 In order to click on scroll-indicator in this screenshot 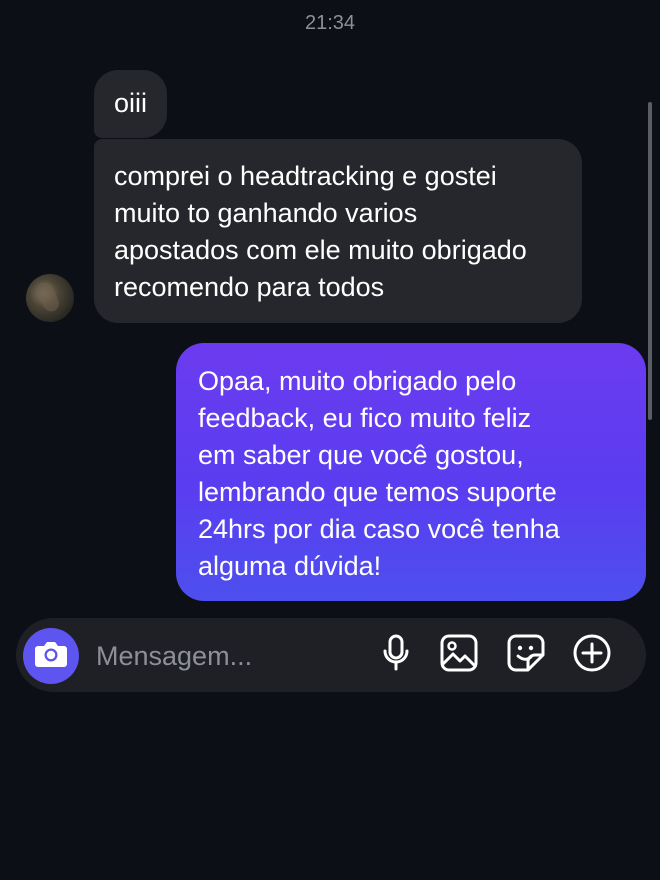, I will do `click(650, 261)`.